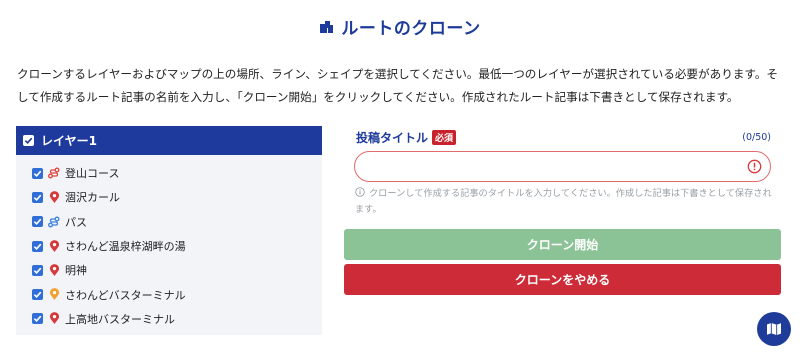 The width and height of the screenshot is (800, 353). Describe the element at coordinates (92, 174) in the screenshot. I see `item-label: 登山コース` at that location.